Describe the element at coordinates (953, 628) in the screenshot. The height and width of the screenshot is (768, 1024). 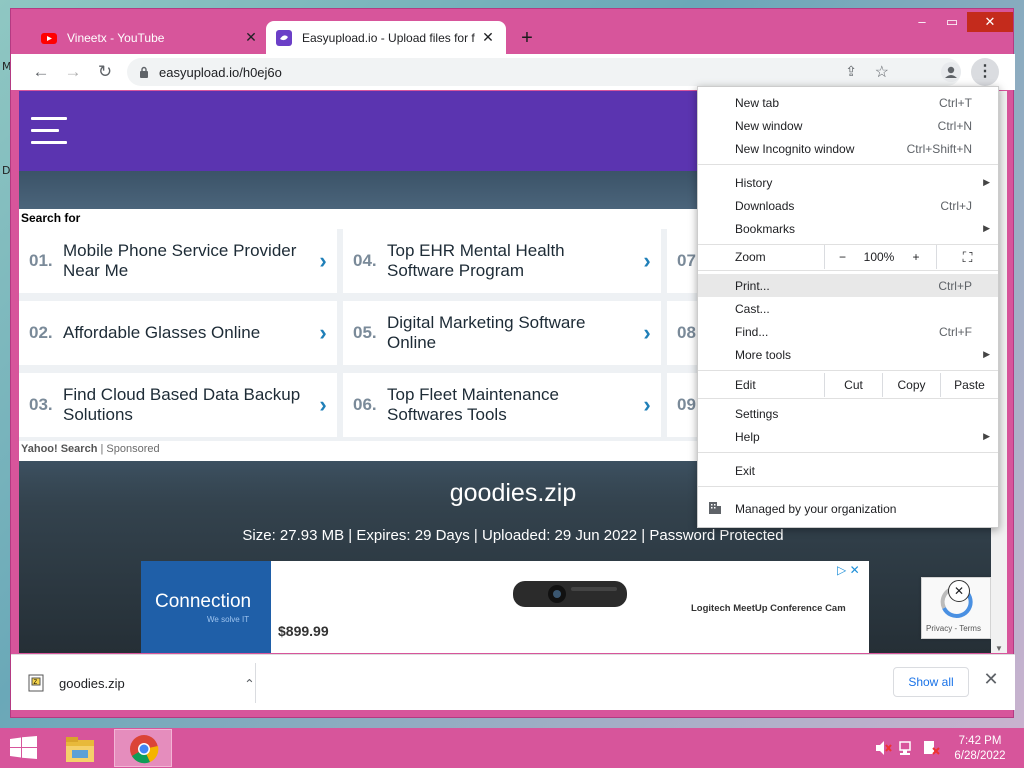
I see `recaptcha-links: Privacy - Terms` at that location.